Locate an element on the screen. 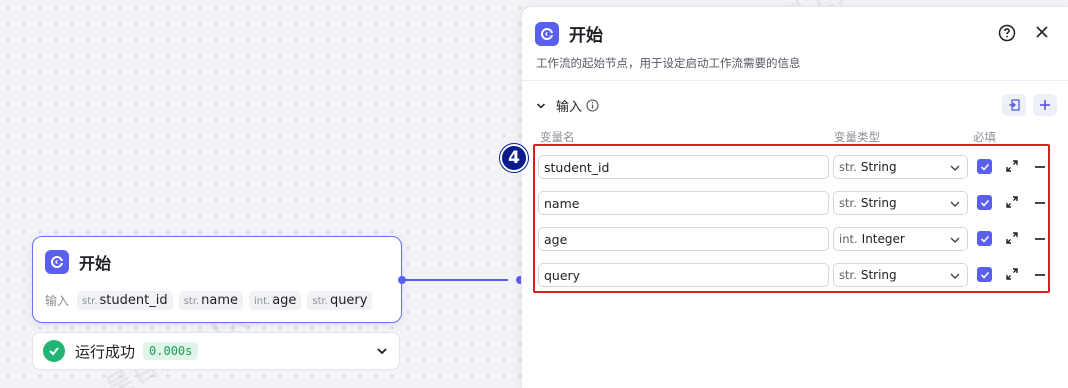 The image size is (1068, 388). run-status-text: 运行成功 is located at coordinates (105, 351).